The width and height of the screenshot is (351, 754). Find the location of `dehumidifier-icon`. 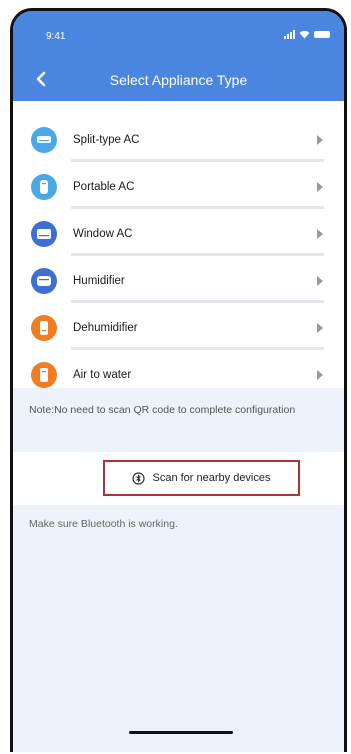

dehumidifier-icon is located at coordinates (44, 327).